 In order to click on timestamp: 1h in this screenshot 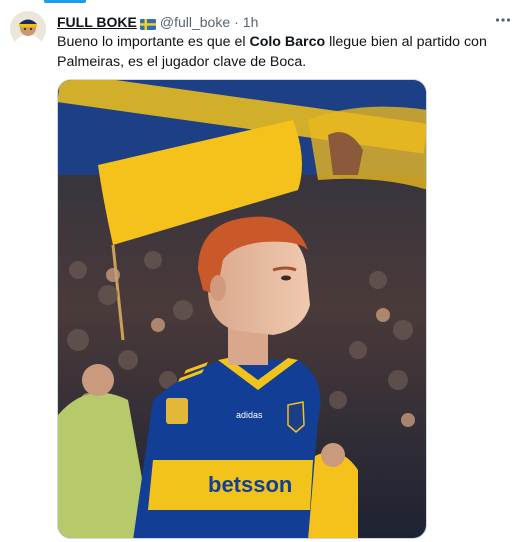, I will do `click(251, 22)`.